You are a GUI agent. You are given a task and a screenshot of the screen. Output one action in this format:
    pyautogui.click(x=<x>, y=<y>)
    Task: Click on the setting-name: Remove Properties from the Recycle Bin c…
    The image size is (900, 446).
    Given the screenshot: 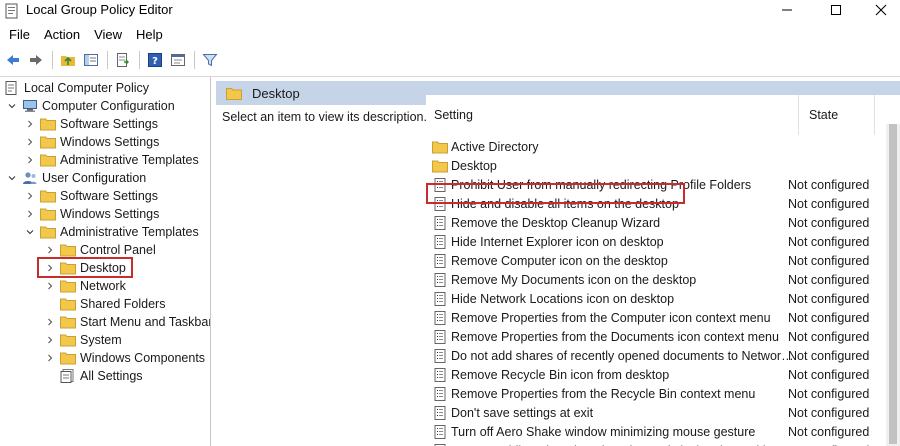 What is the action you would take?
    pyautogui.click(x=603, y=393)
    